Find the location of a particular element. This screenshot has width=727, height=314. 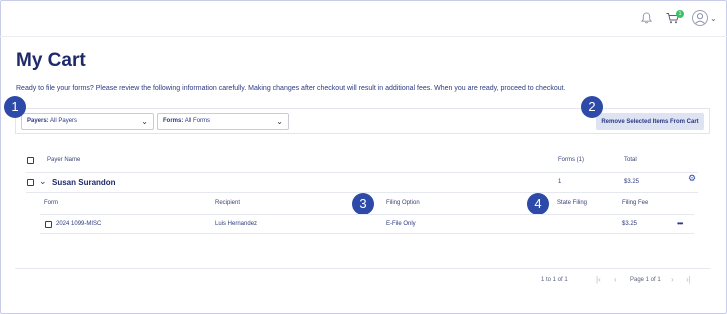

col-recipient: Recipient is located at coordinates (228, 203).